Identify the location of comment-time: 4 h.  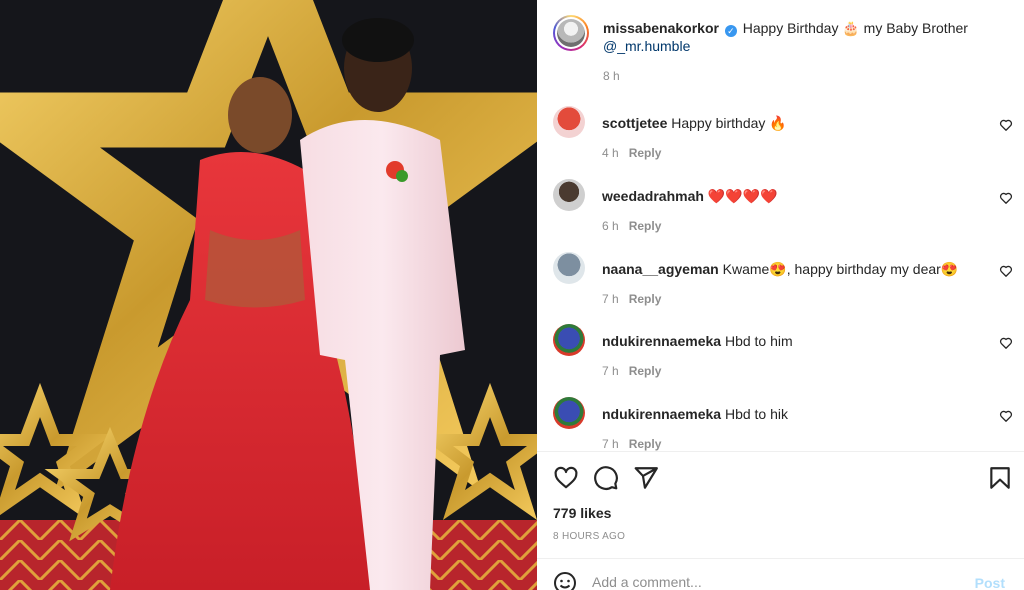
(610, 153).